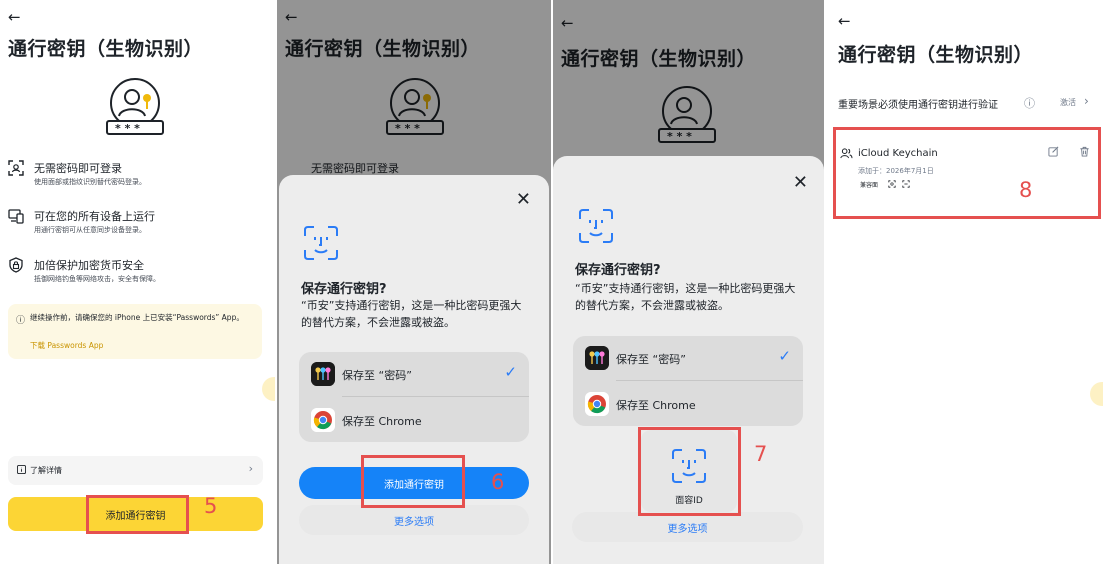 This screenshot has height=564, width=1103. I want to click on setting-value: 激活, so click(1068, 102).